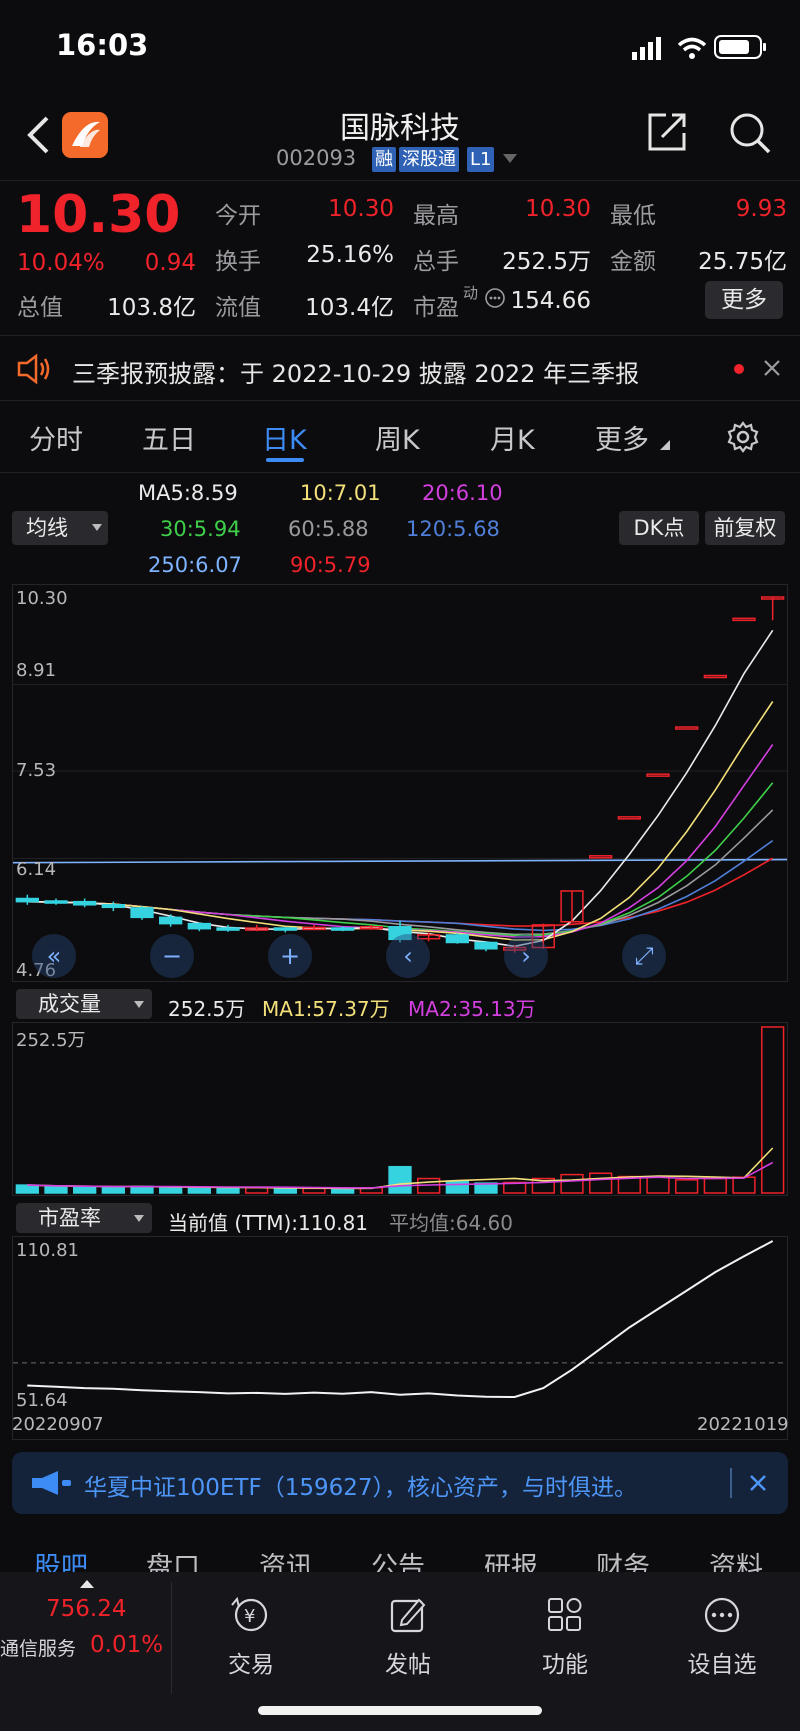 Image resolution: width=800 pixels, height=1731 pixels. Describe the element at coordinates (397, 437) in the screenshot. I see `tab-weekly-k: 周K` at that location.